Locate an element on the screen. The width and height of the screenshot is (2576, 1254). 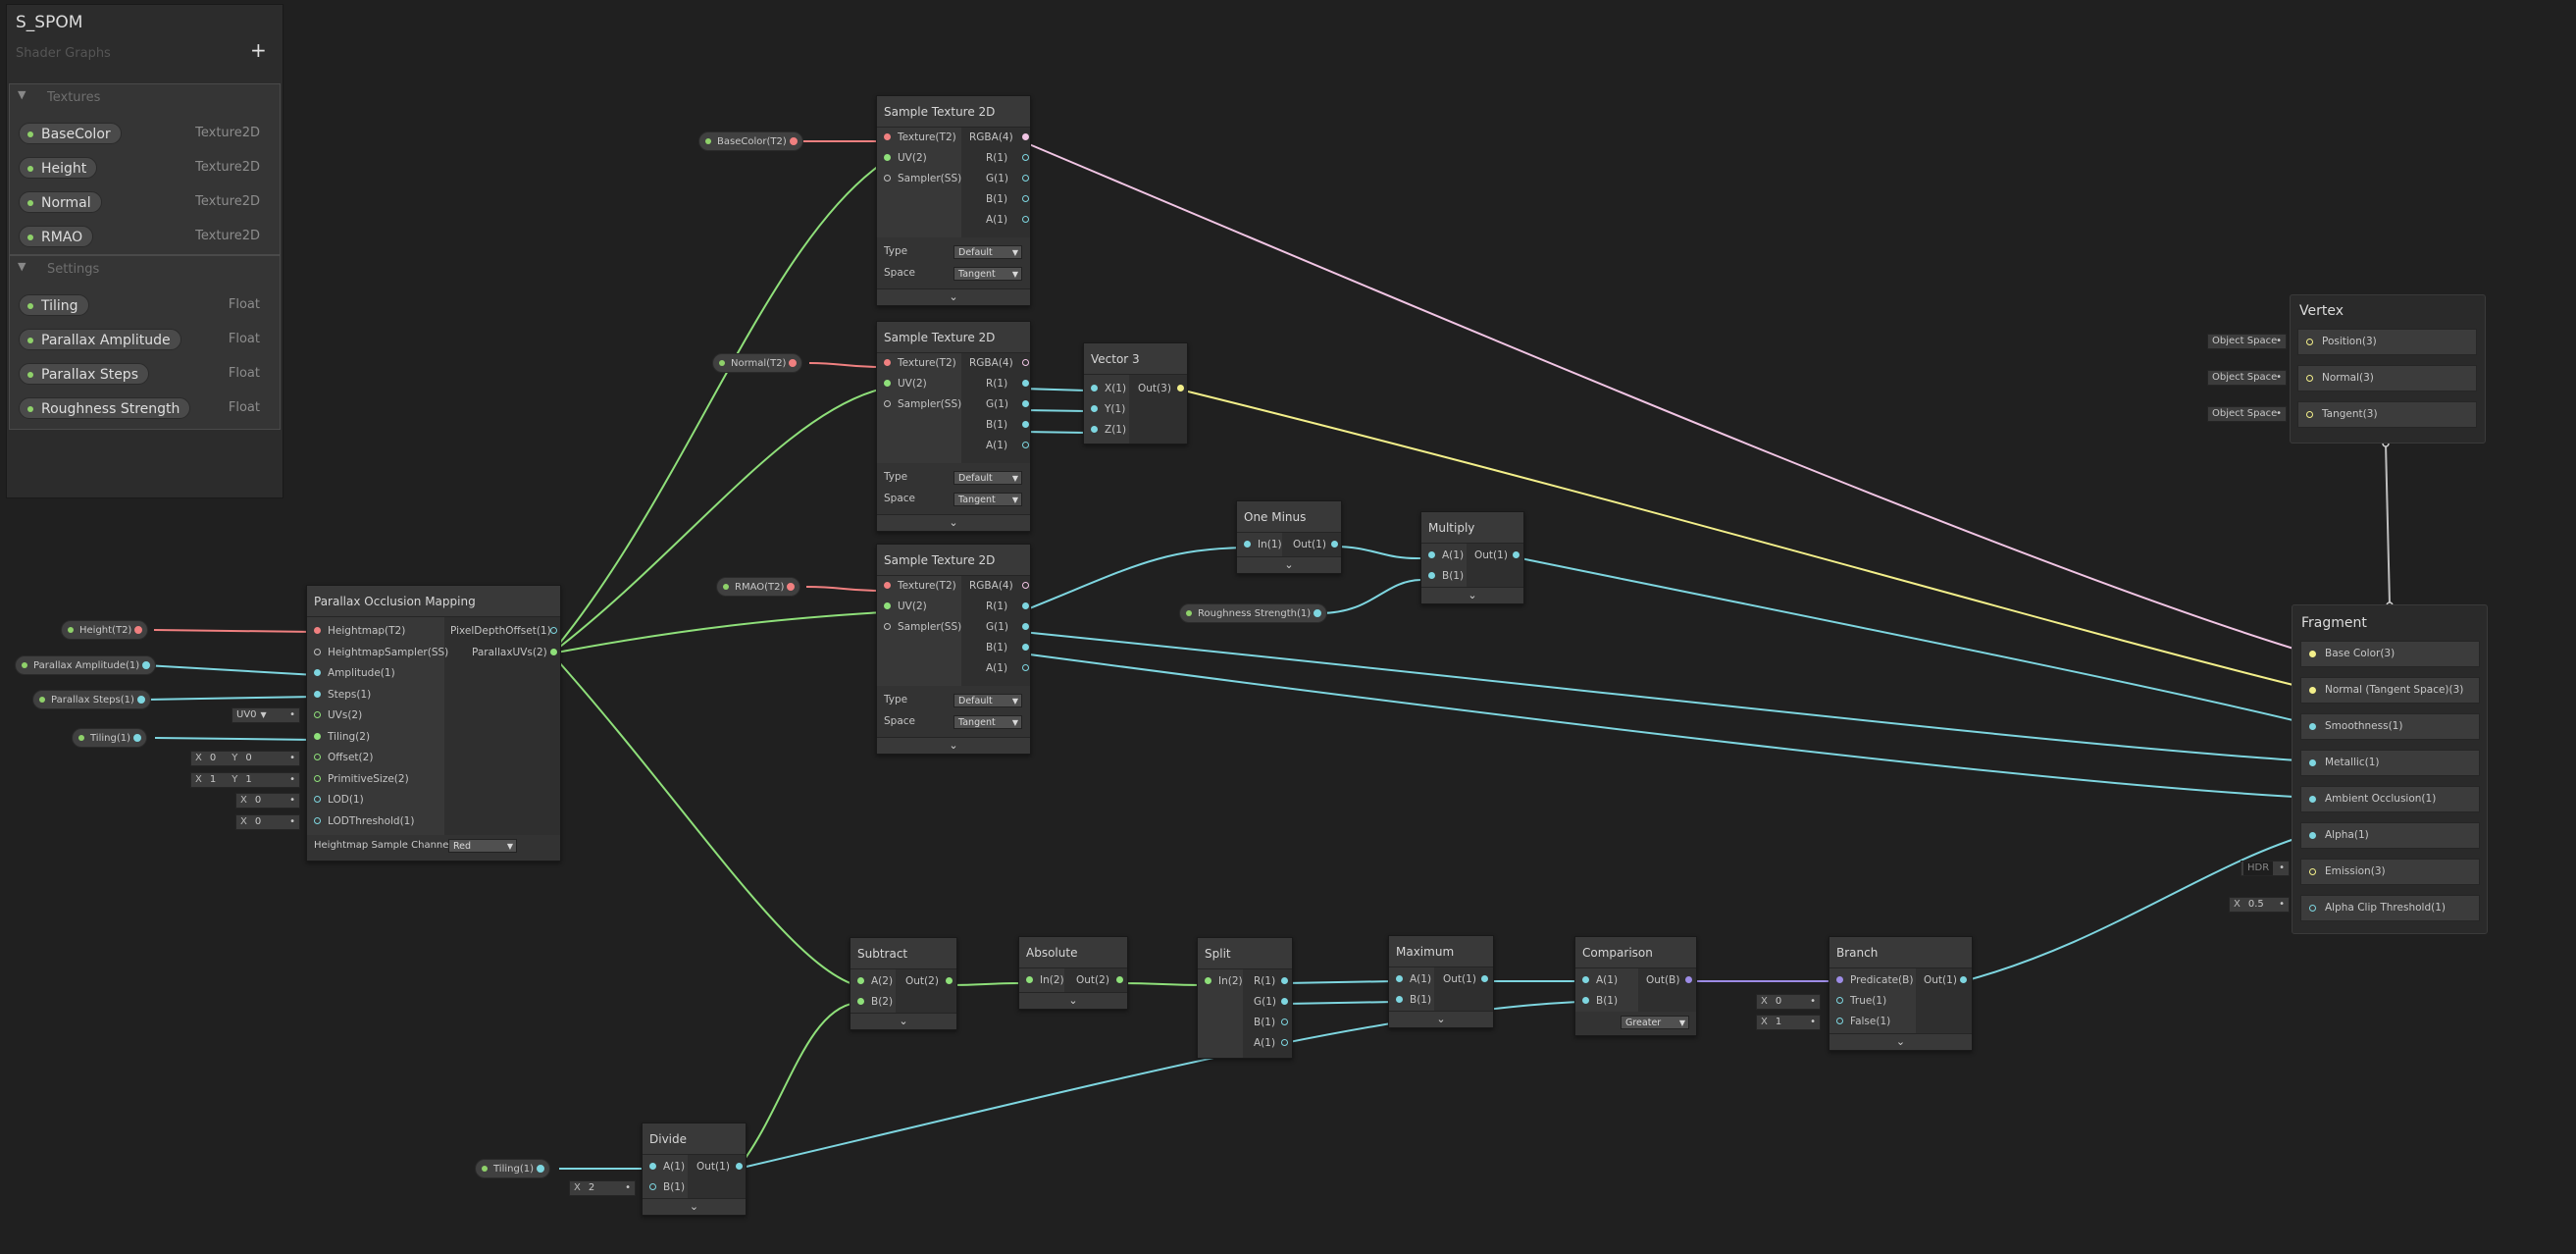
section-header-settings: ▼ Settings is located at coordinates (145, 269).